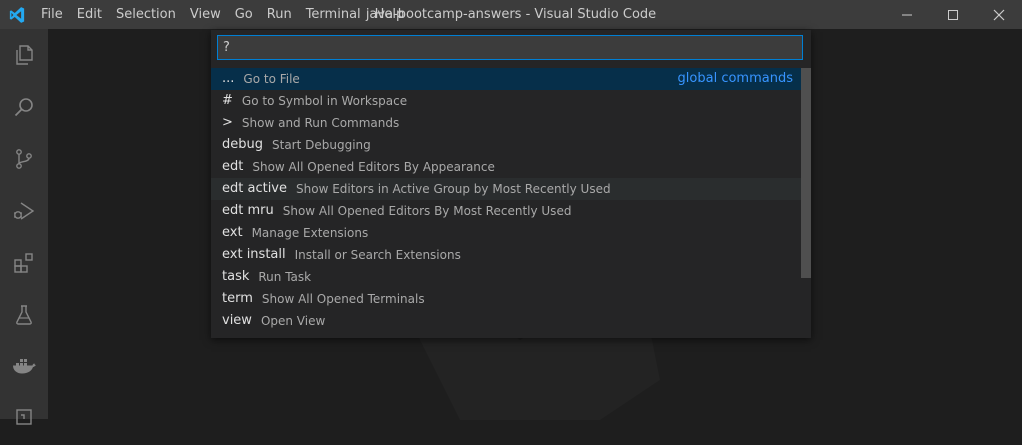 Image resolution: width=1022 pixels, height=445 pixels. What do you see at coordinates (506, 101) in the screenshot?
I see `quick-open-item: # Go to Symbol in Workspace` at bounding box center [506, 101].